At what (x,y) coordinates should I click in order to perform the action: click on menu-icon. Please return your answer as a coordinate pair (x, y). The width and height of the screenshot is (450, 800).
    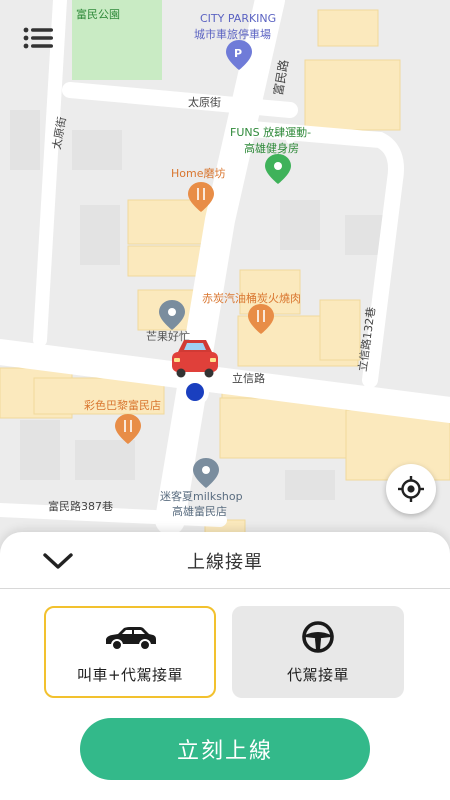
    Looking at the image, I should click on (38, 38).